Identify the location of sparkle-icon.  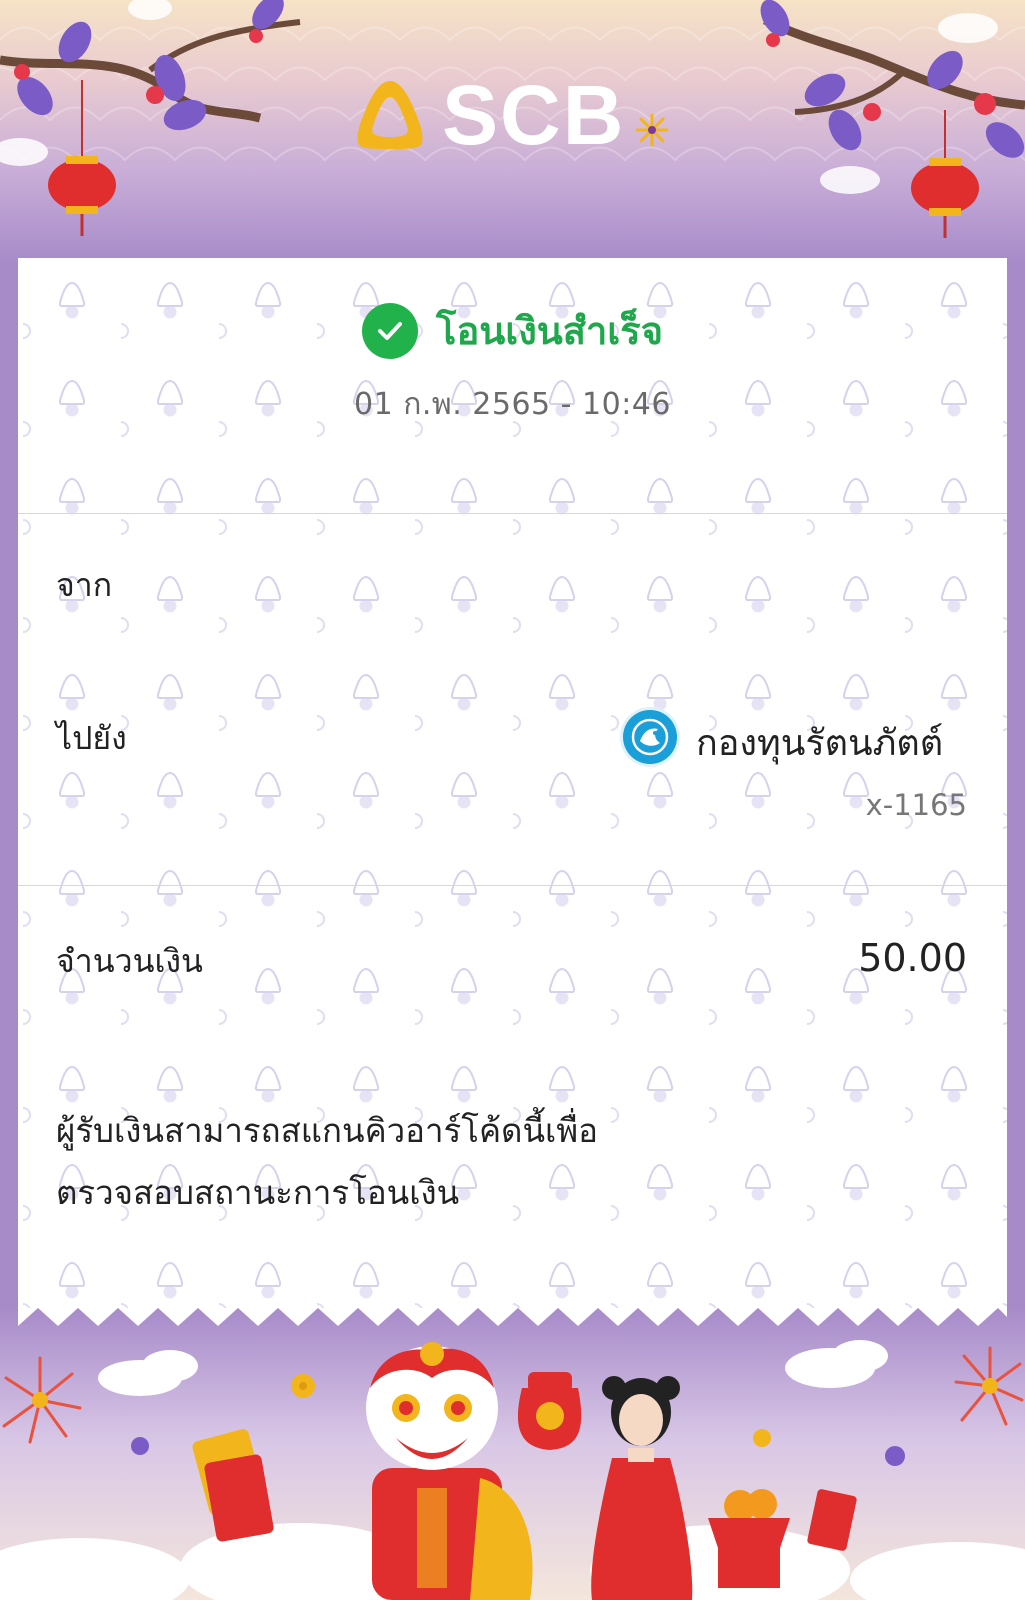
(652, 130).